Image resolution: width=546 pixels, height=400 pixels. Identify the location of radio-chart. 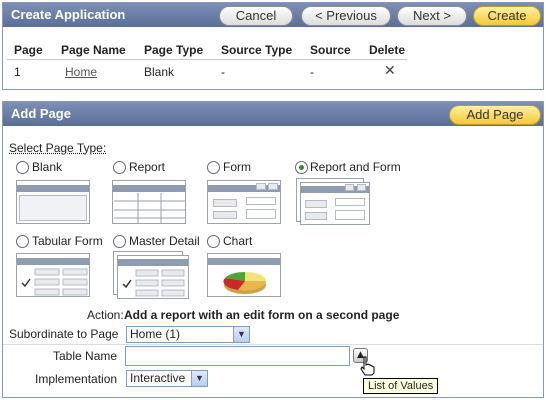
(213, 241).